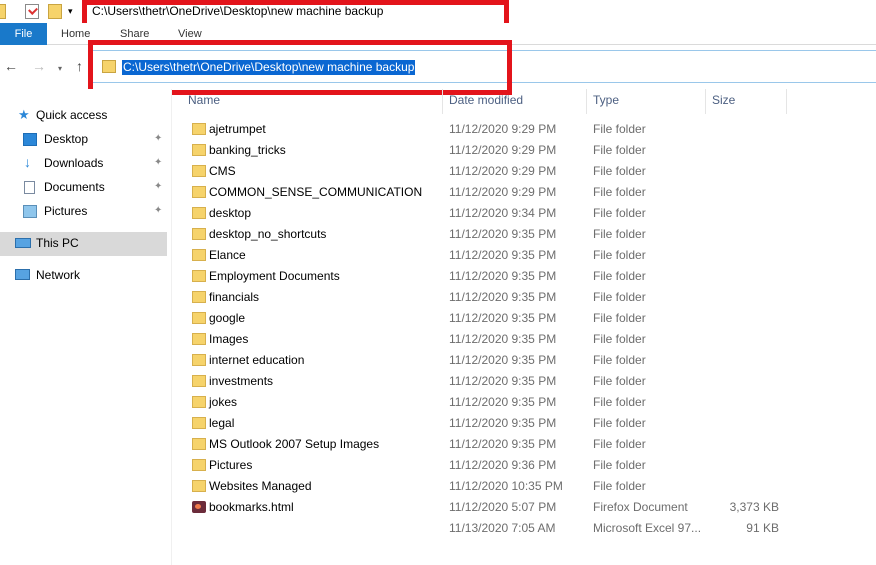 The width and height of the screenshot is (876, 565). I want to click on column-header-name: Name, so click(204, 101).